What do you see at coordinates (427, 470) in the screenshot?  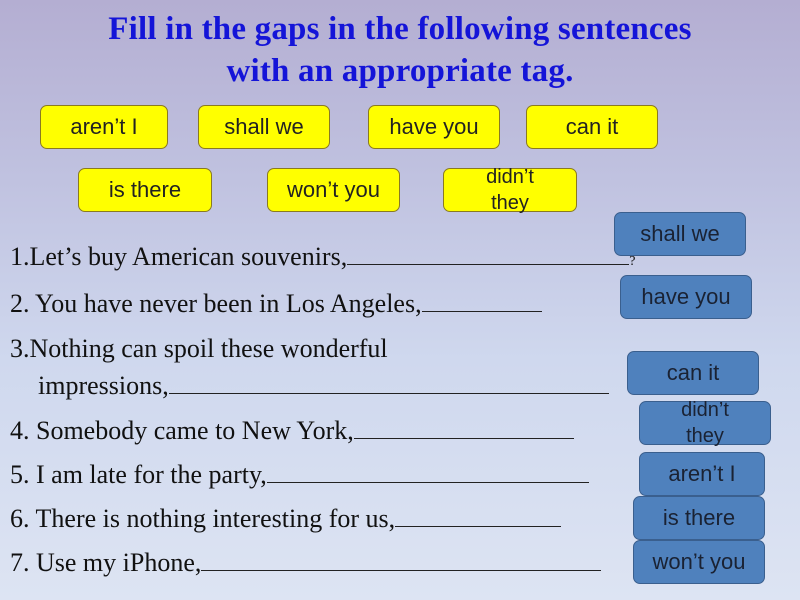 I see `sentence-5-blank` at bounding box center [427, 470].